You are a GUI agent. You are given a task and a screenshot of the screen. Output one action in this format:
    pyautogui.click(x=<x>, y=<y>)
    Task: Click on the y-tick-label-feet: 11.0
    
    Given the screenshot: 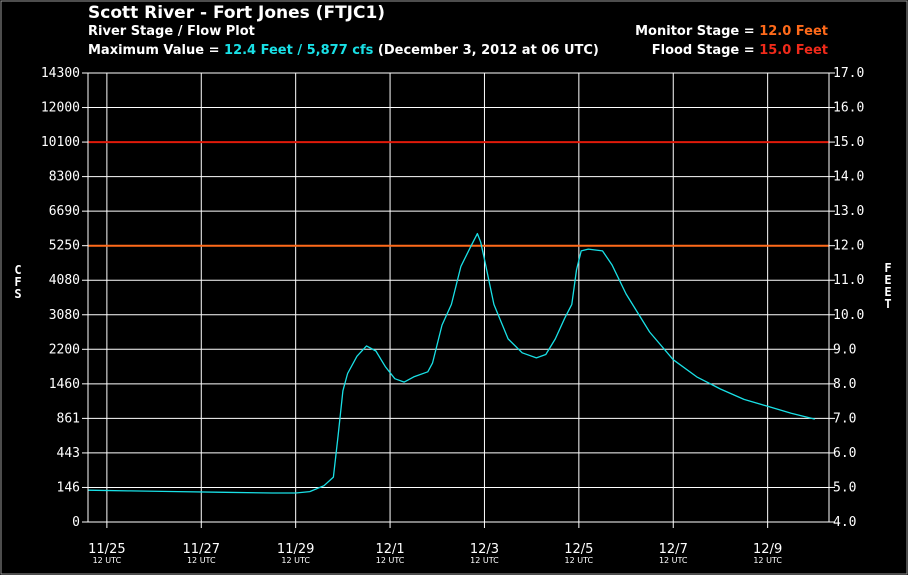 What is the action you would take?
    pyautogui.click(x=848, y=280)
    